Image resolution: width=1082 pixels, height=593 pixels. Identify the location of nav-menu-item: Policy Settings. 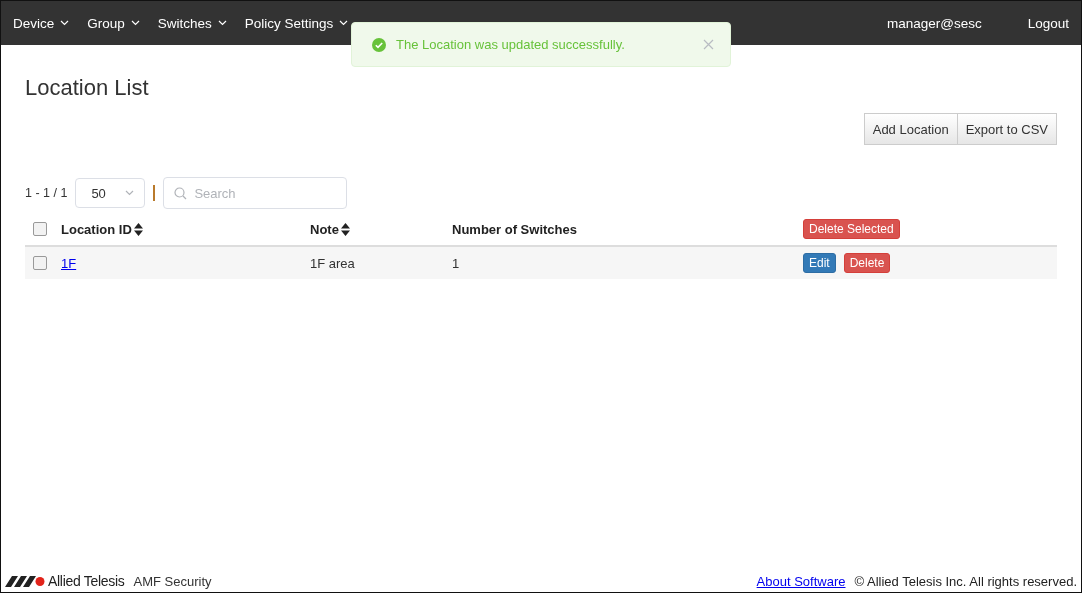
(296, 23).